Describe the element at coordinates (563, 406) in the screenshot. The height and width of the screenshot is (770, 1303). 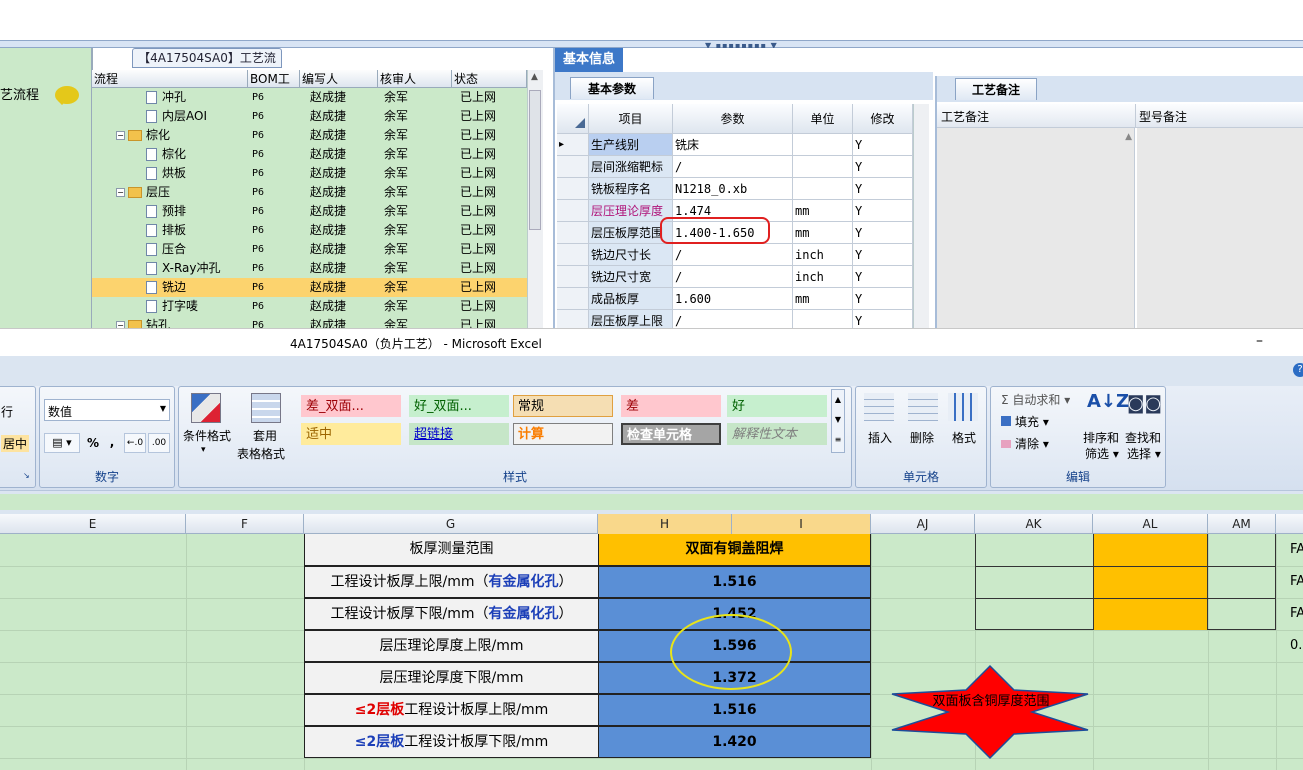
I see `cell-style-swatch: 常规` at that location.